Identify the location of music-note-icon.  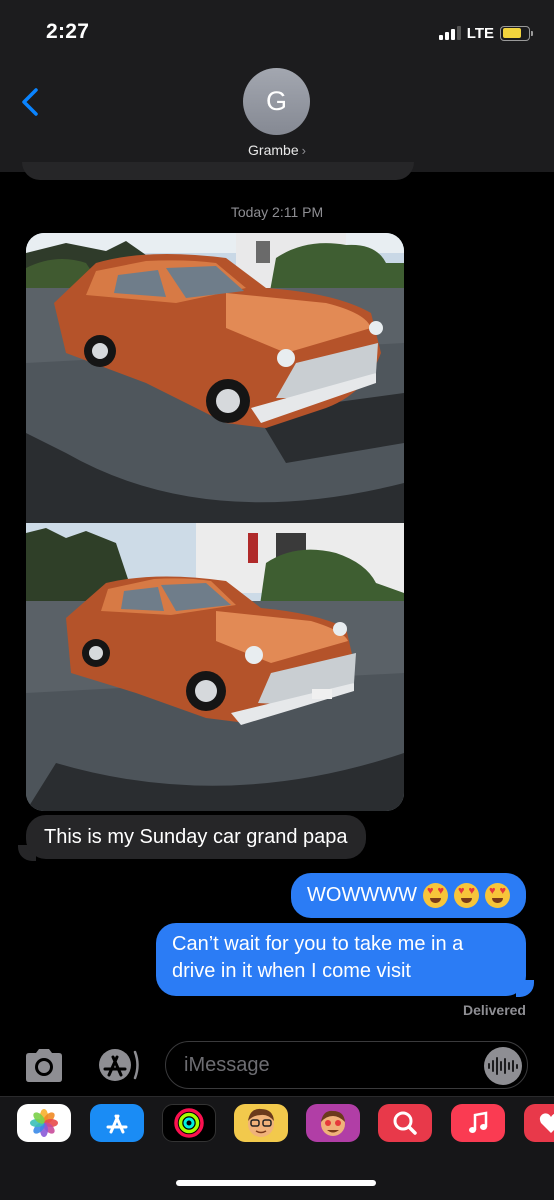
(478, 1123).